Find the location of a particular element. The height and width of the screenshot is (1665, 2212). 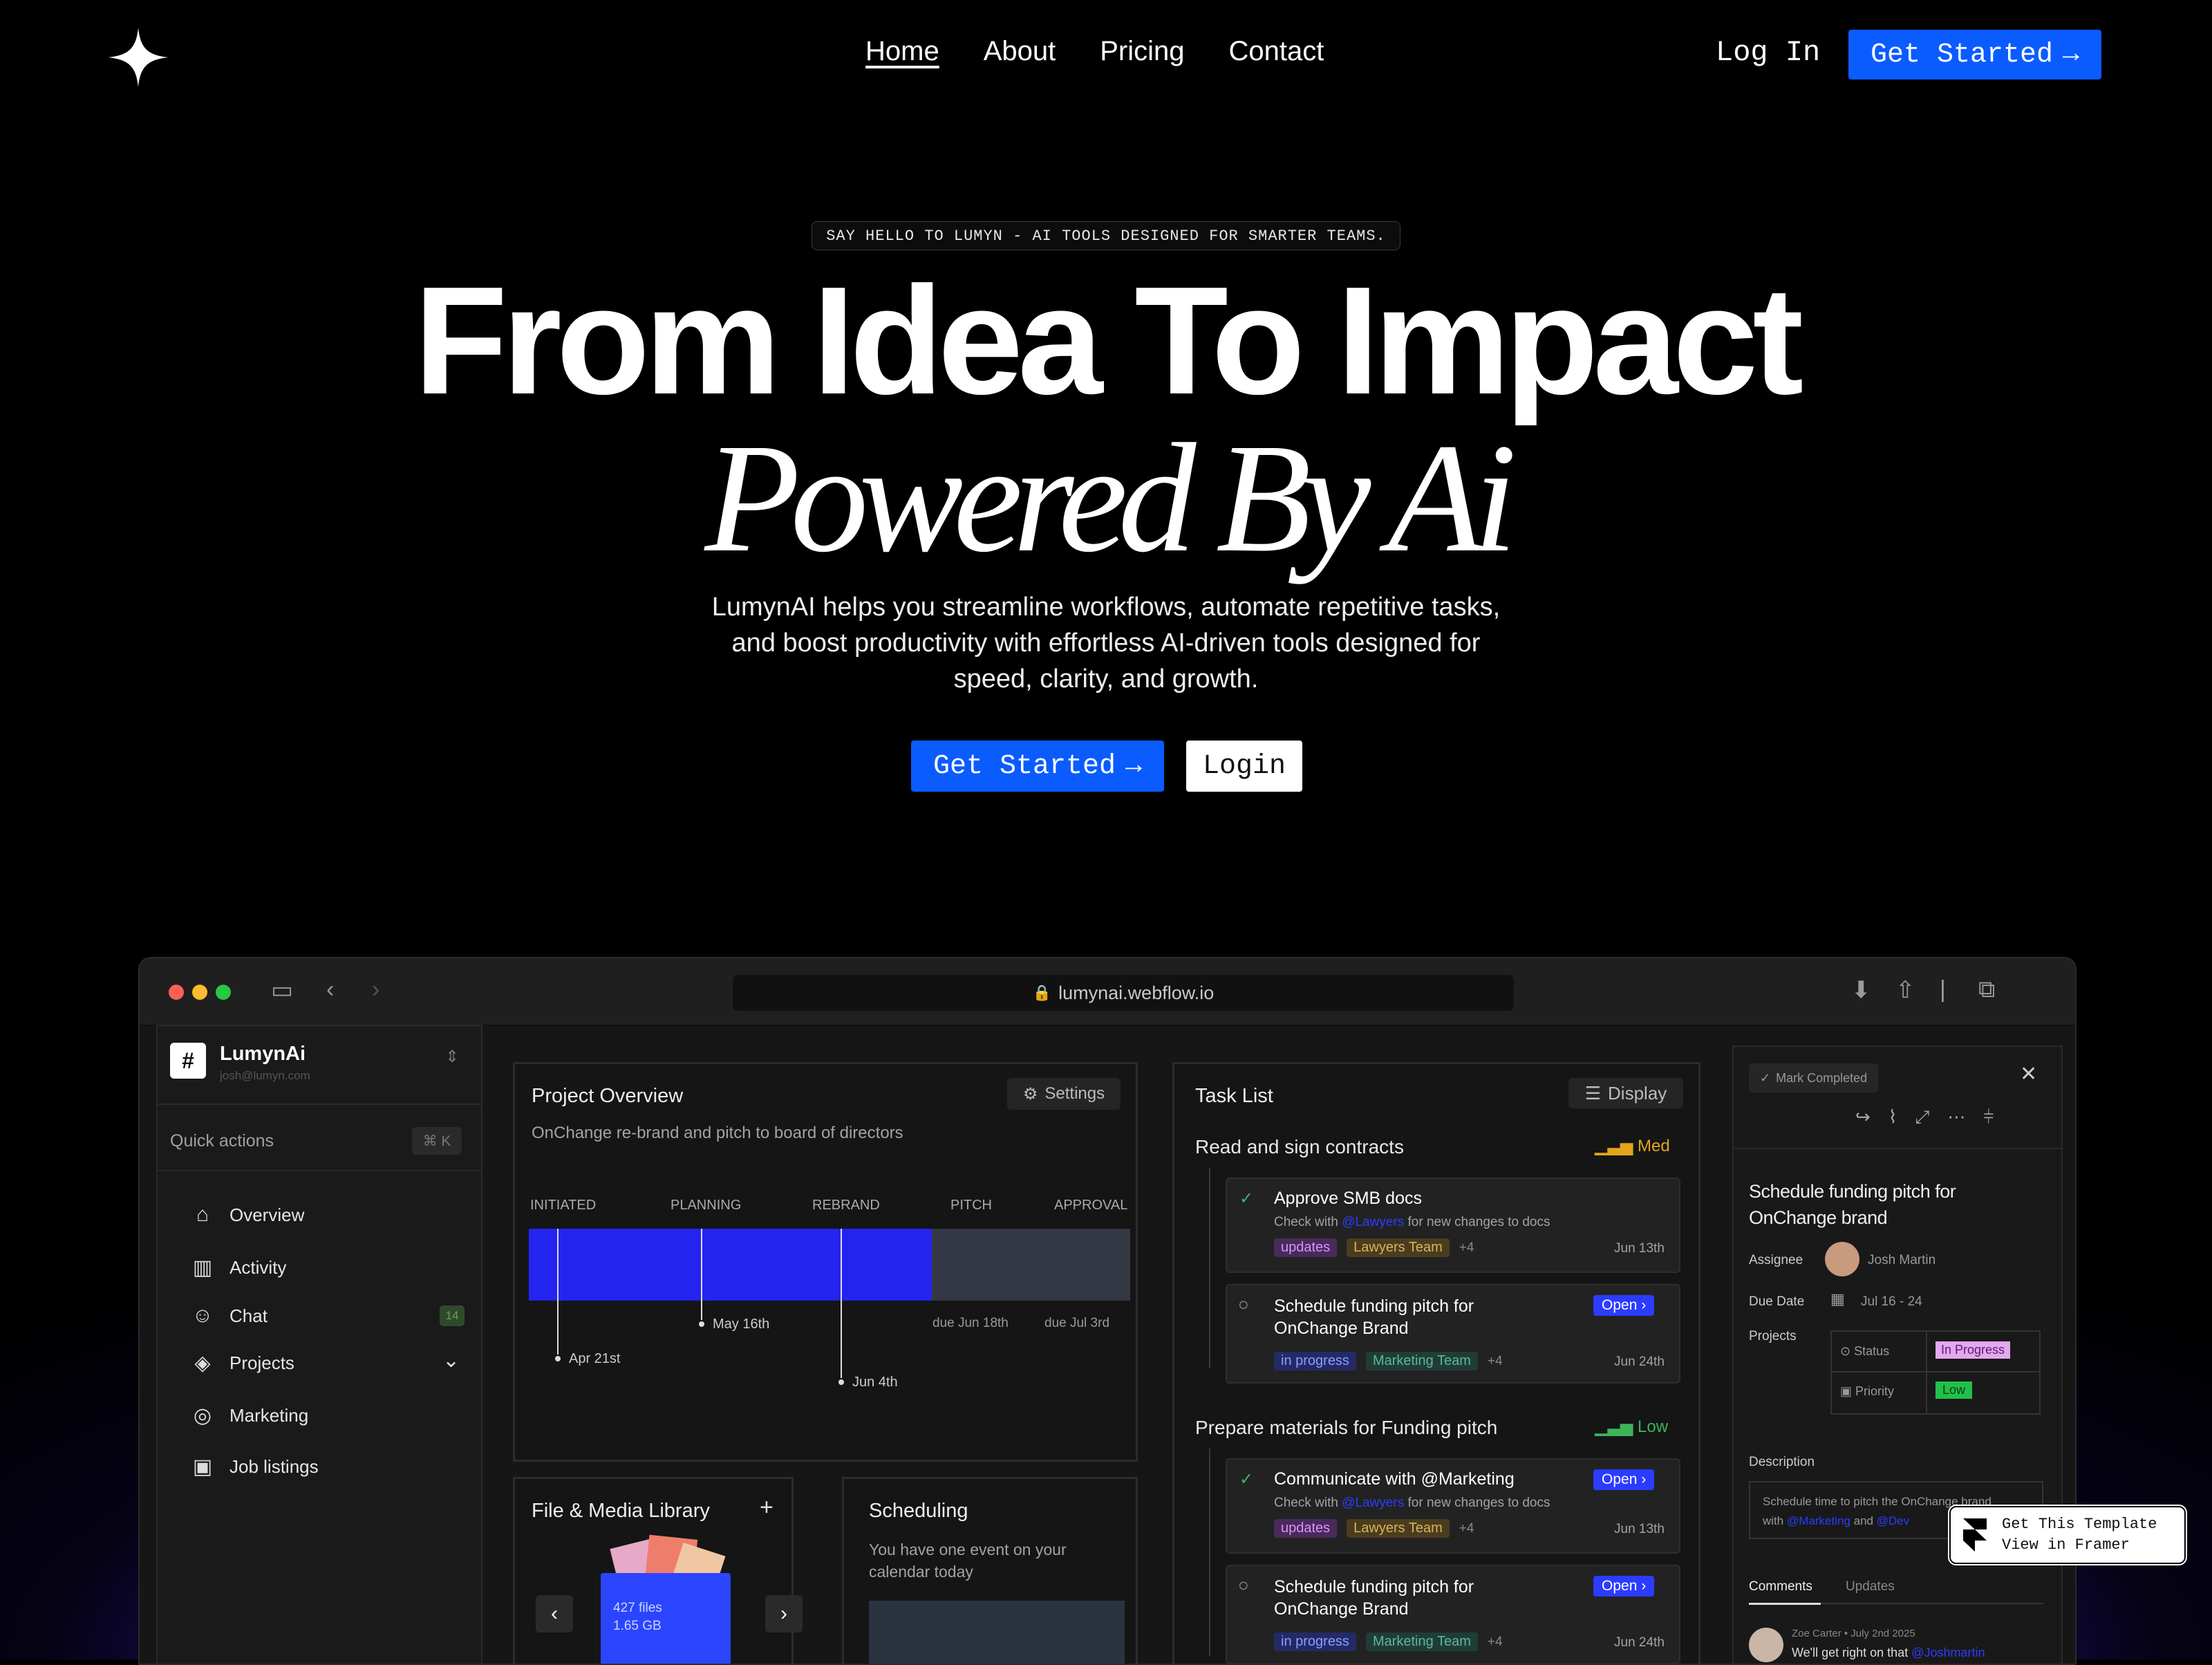

split-icon: ⫩ is located at coordinates (1989, 1117).